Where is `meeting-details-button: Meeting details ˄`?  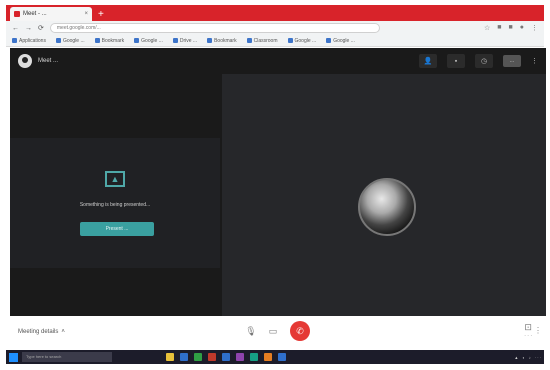 meeting-details-button: Meeting details ˄ is located at coordinates (41, 332).